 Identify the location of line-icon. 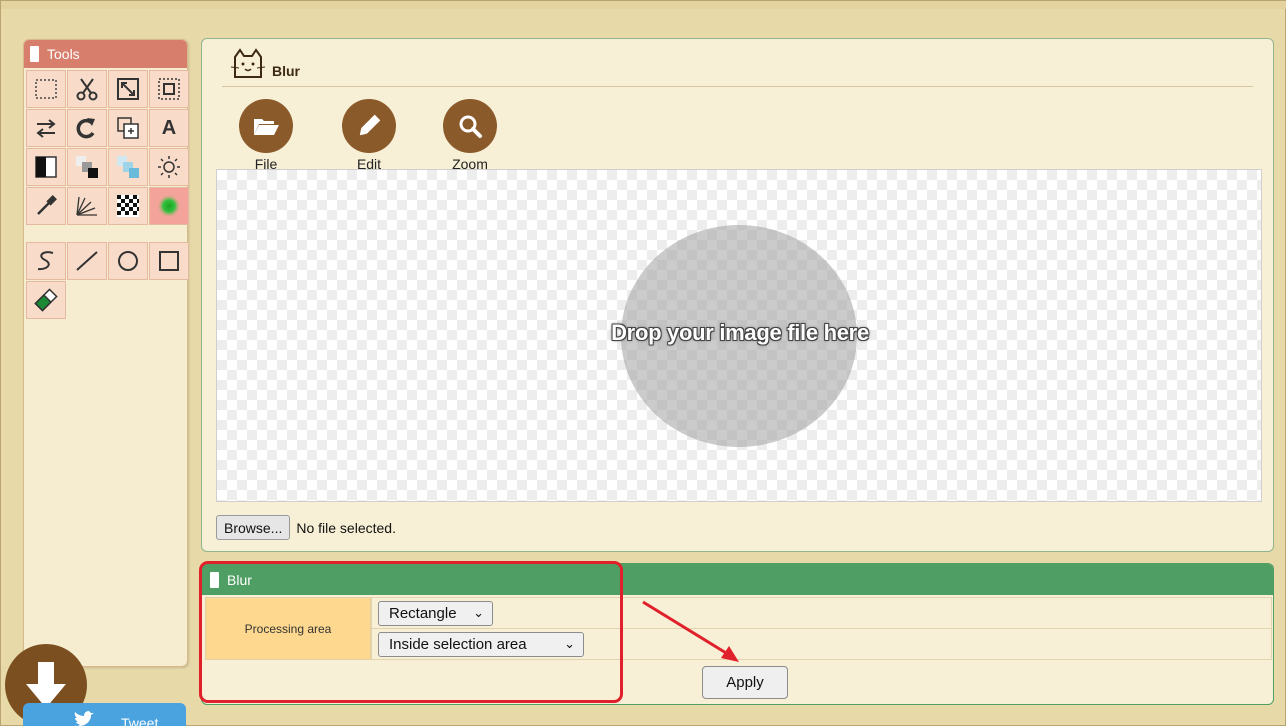
(87, 261).